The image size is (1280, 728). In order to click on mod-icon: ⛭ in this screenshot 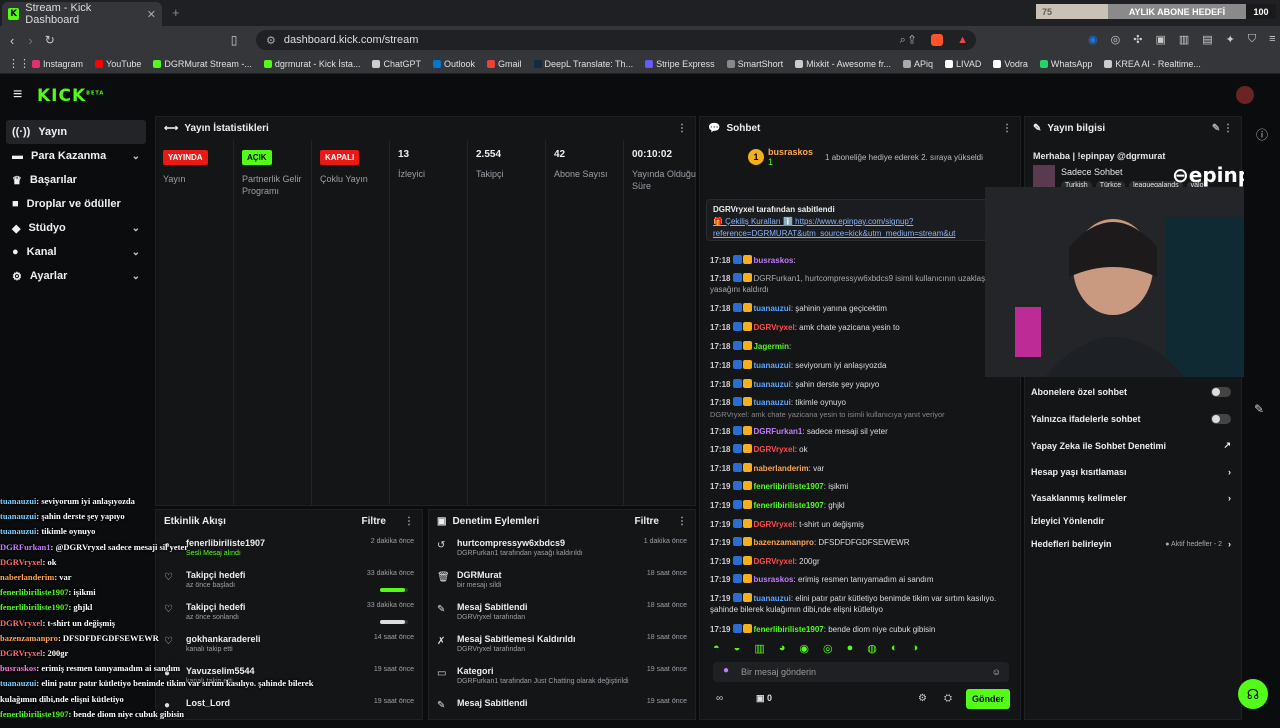, I will do `click(948, 698)`.